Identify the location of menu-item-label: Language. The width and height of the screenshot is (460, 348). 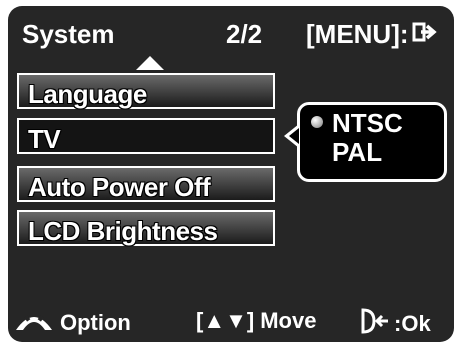
(87, 94).